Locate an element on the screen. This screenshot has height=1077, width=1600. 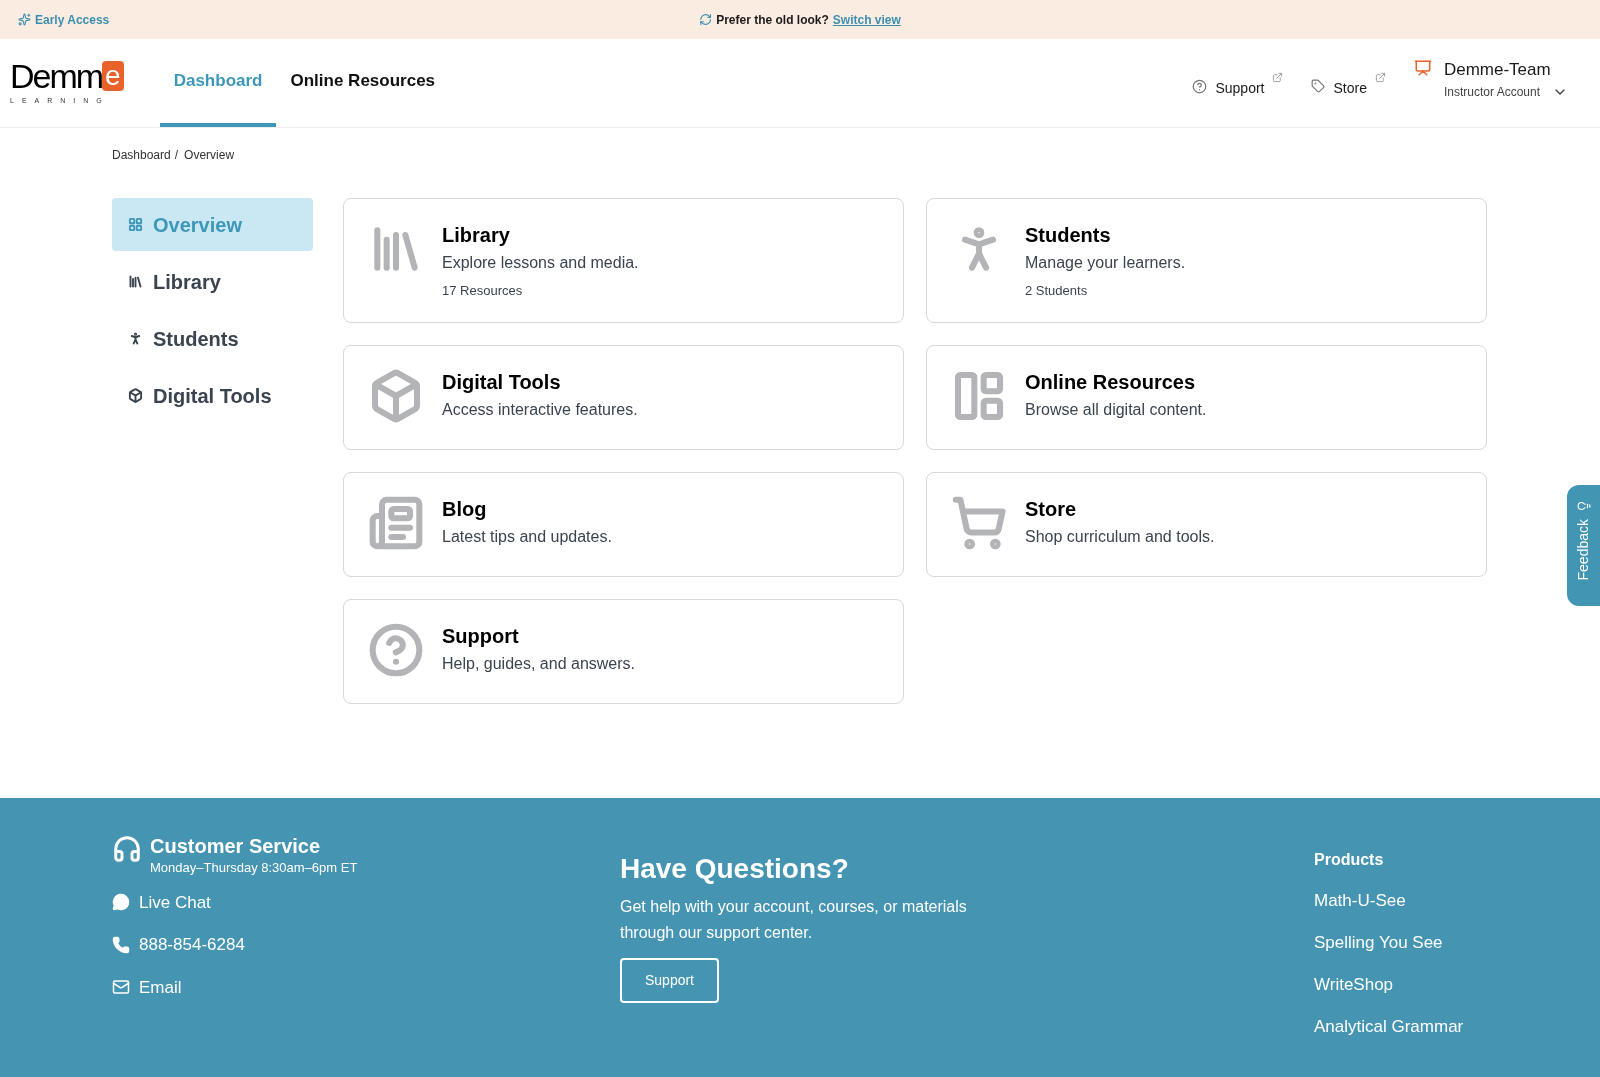
swap-icon is located at coordinates (706, 19).